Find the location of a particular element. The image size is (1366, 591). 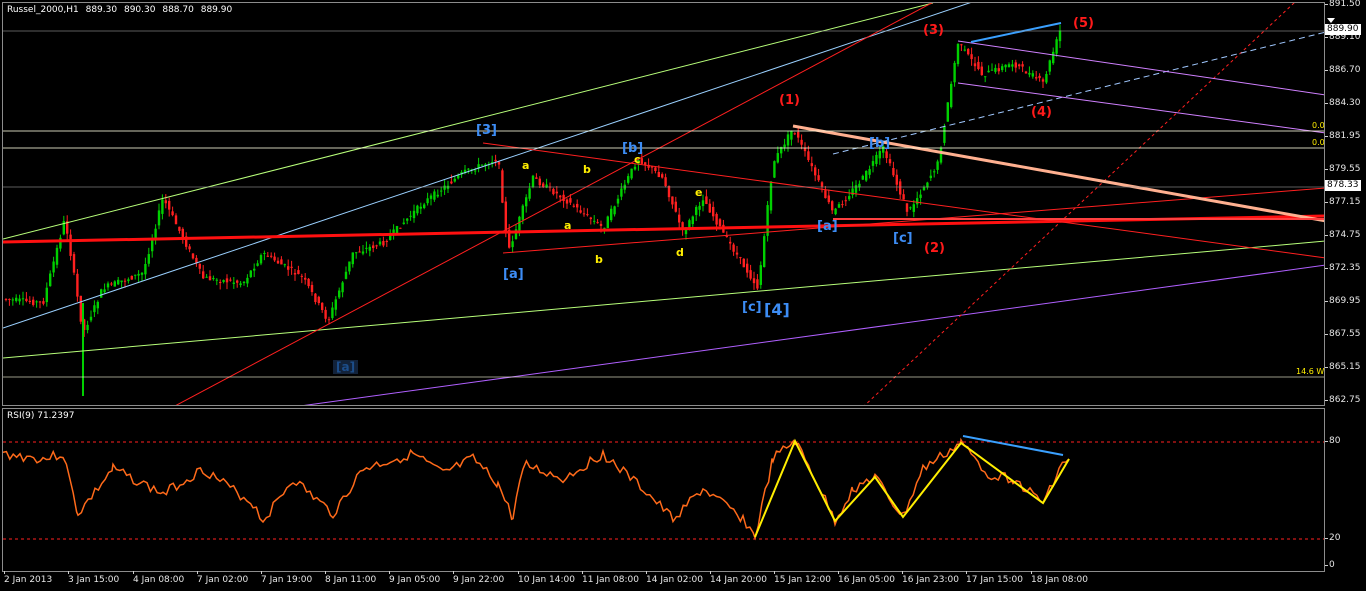

wave-label-red-1: (1) is located at coordinates (789, 100).